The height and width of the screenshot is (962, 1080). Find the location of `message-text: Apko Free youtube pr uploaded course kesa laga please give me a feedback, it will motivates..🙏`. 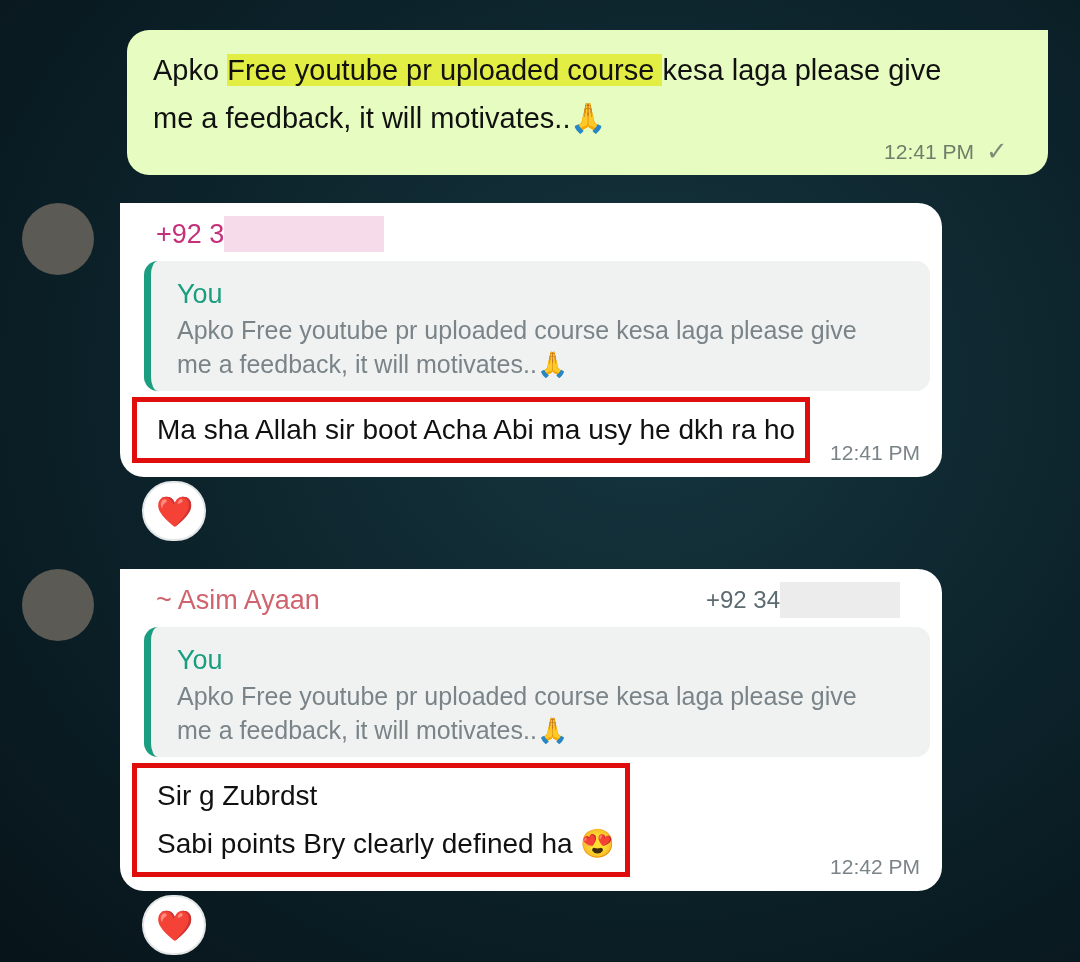

message-text: Apko Free youtube pr uploaded course kesa laga please give me a feedback, it will motivates..🙏 is located at coordinates (548, 94).